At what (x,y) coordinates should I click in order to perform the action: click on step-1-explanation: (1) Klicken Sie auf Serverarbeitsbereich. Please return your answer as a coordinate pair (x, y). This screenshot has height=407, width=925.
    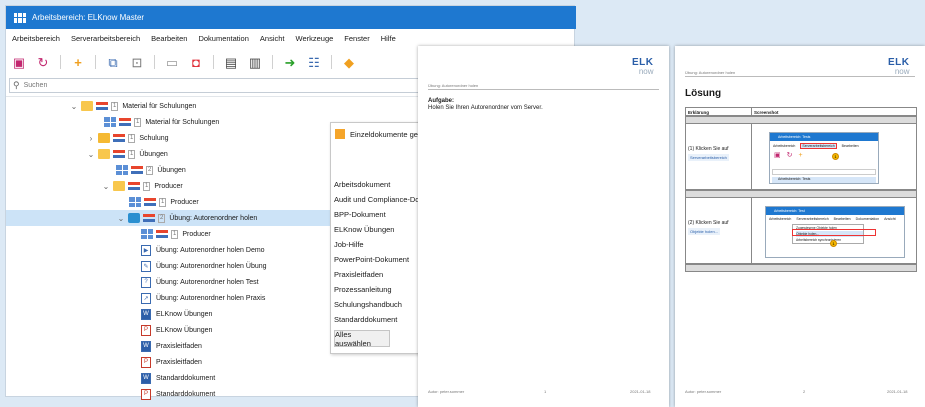
    Looking at the image, I should click on (718, 157).